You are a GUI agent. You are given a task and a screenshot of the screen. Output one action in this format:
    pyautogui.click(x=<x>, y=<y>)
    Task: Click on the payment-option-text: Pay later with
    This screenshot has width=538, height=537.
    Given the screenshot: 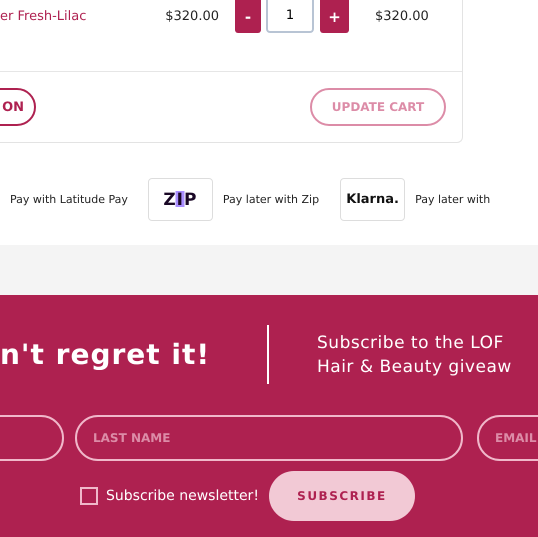 What is the action you would take?
    pyautogui.click(x=452, y=199)
    